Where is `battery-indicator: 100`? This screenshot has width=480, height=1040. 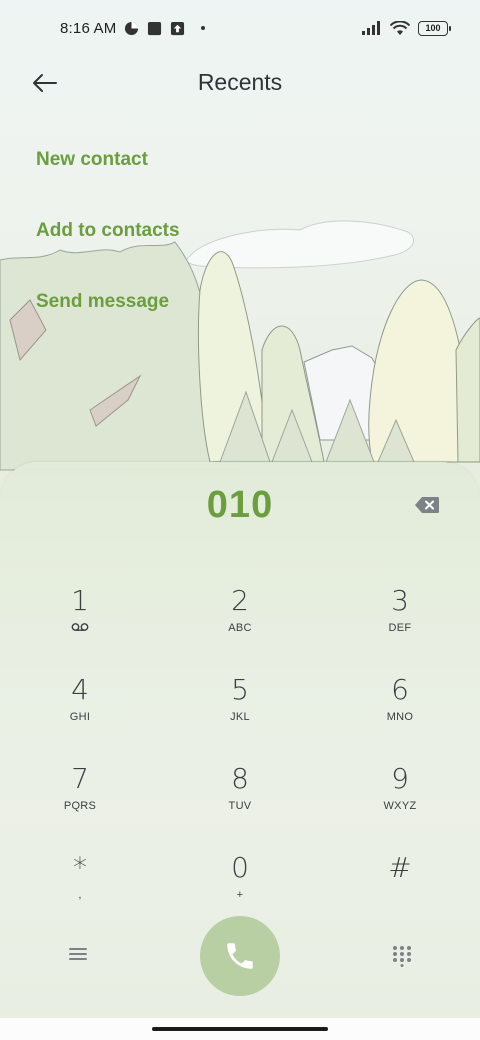
battery-indicator: 100 is located at coordinates (434, 28).